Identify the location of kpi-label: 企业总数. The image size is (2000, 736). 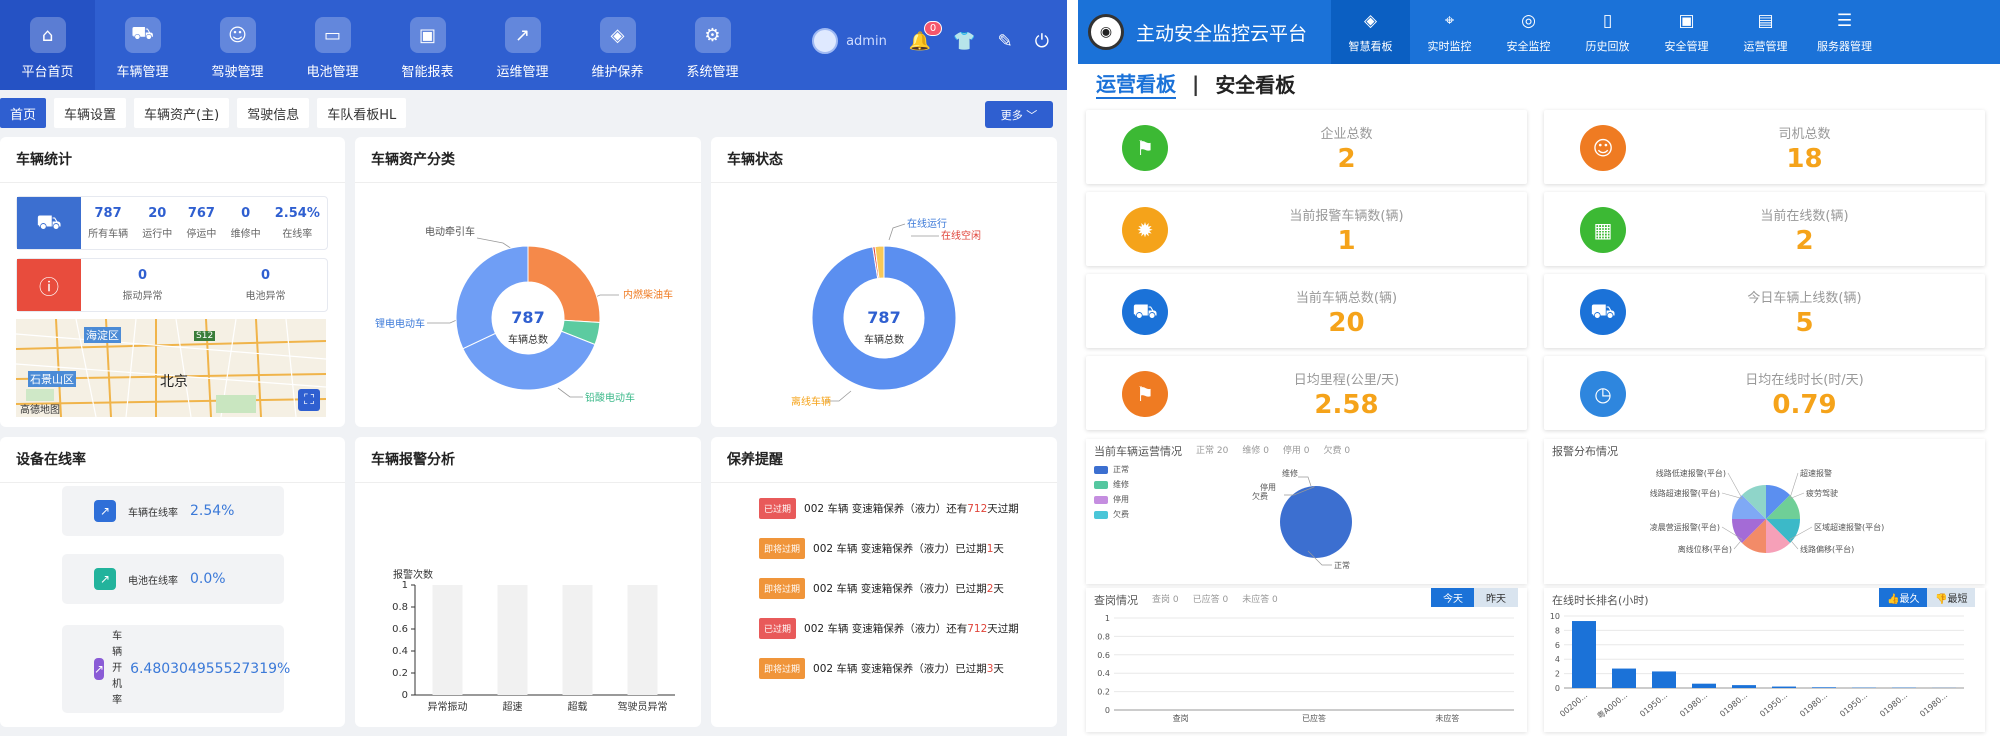
(1346, 134).